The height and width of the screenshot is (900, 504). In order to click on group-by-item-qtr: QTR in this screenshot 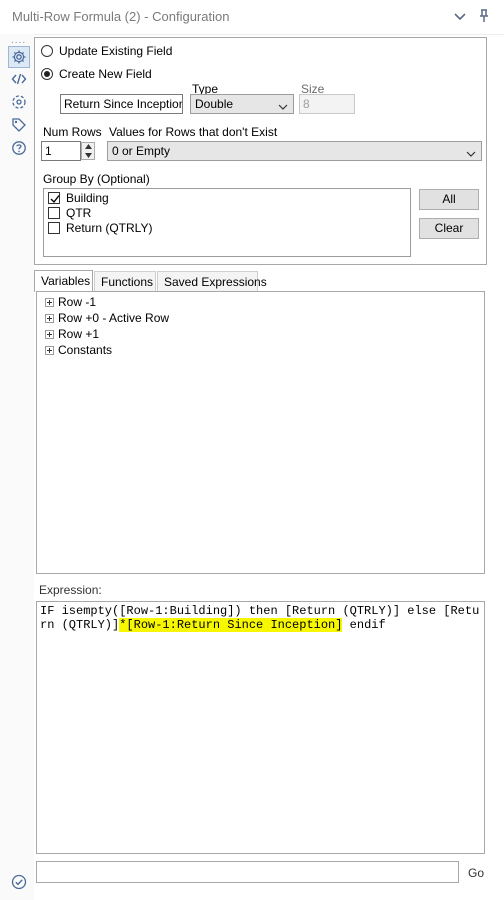, I will do `click(69, 213)`.